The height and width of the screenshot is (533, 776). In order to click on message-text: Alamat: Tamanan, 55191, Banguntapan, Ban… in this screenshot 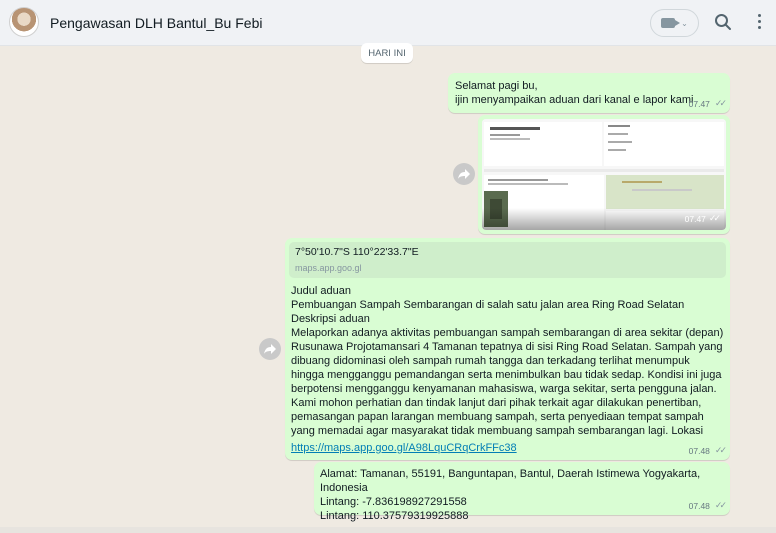, I will do `click(510, 495)`.